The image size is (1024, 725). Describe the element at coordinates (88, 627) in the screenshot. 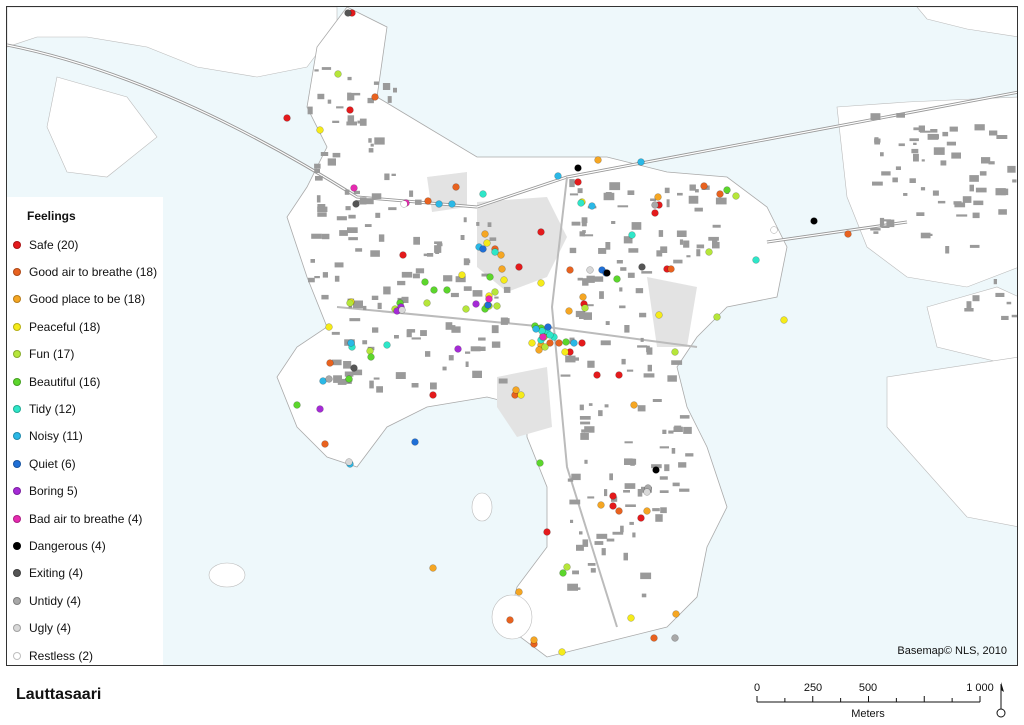

I see `legend-item: Ugly (4)` at that location.